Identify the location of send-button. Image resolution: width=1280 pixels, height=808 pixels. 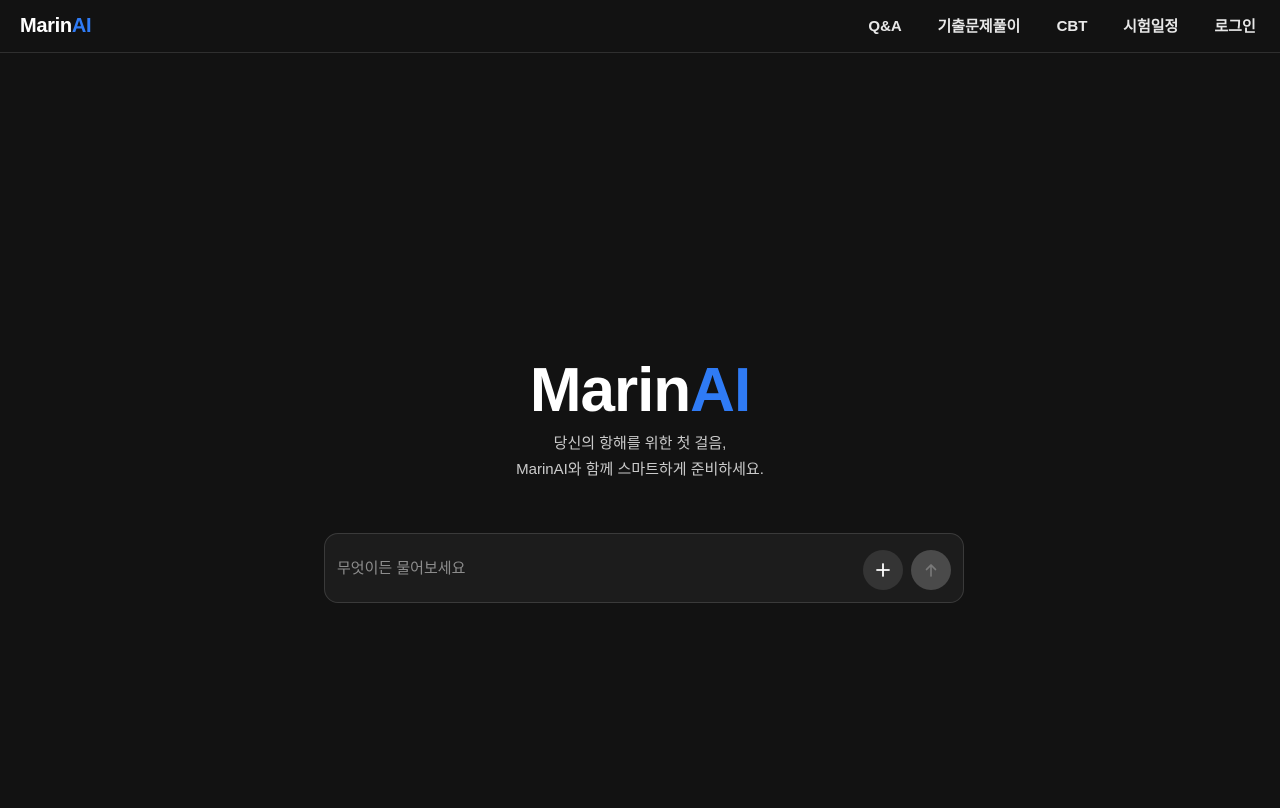
(931, 570).